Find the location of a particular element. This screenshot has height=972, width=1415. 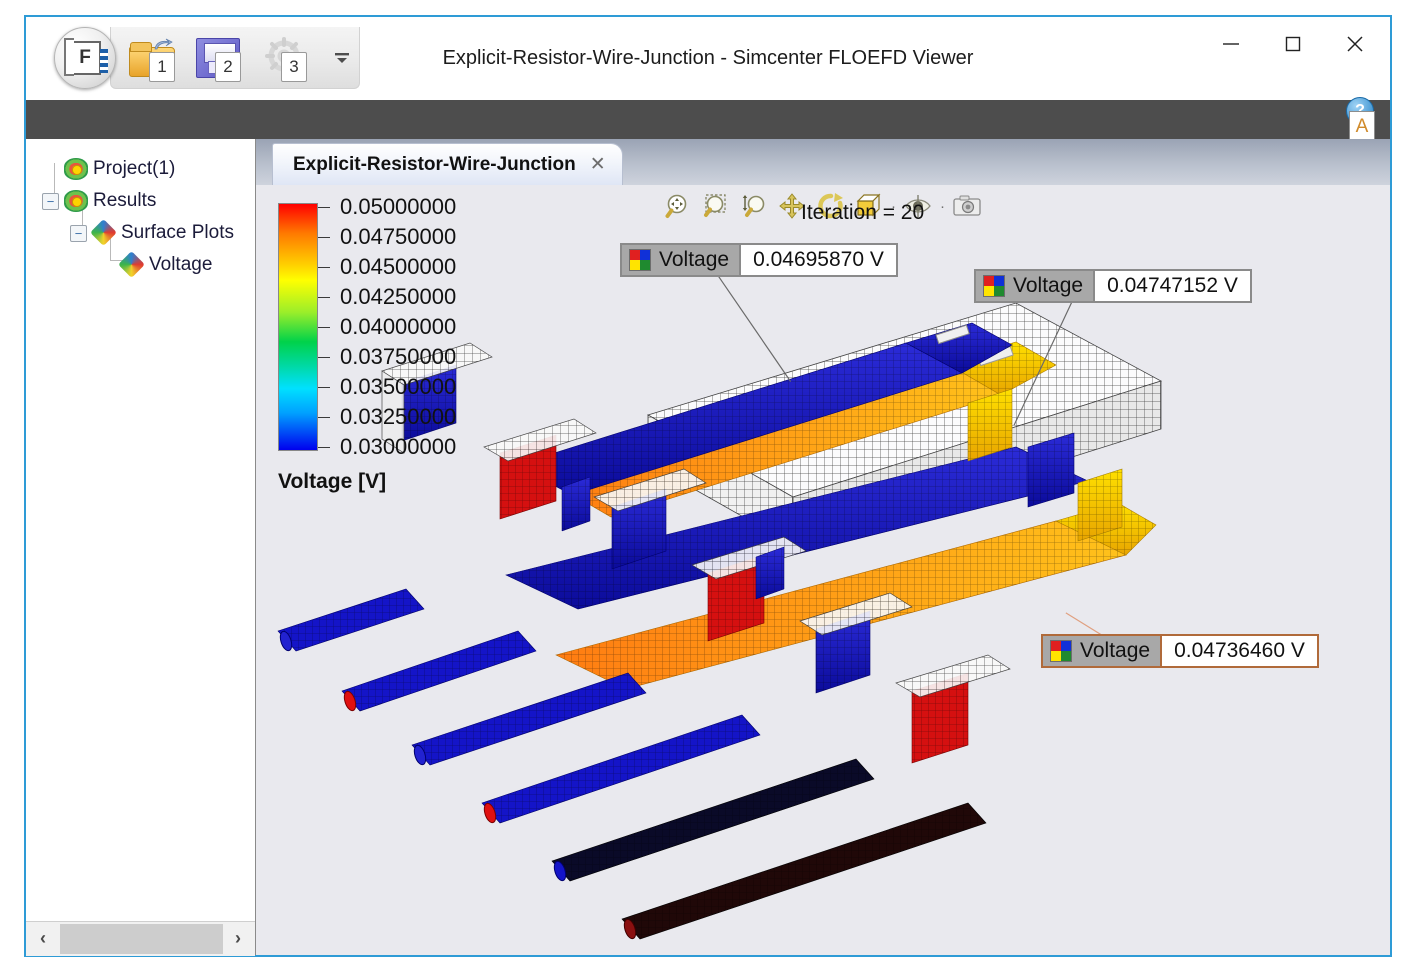

sidebar-item-surface-plots: − Surface Plots is located at coordinates (142, 233).